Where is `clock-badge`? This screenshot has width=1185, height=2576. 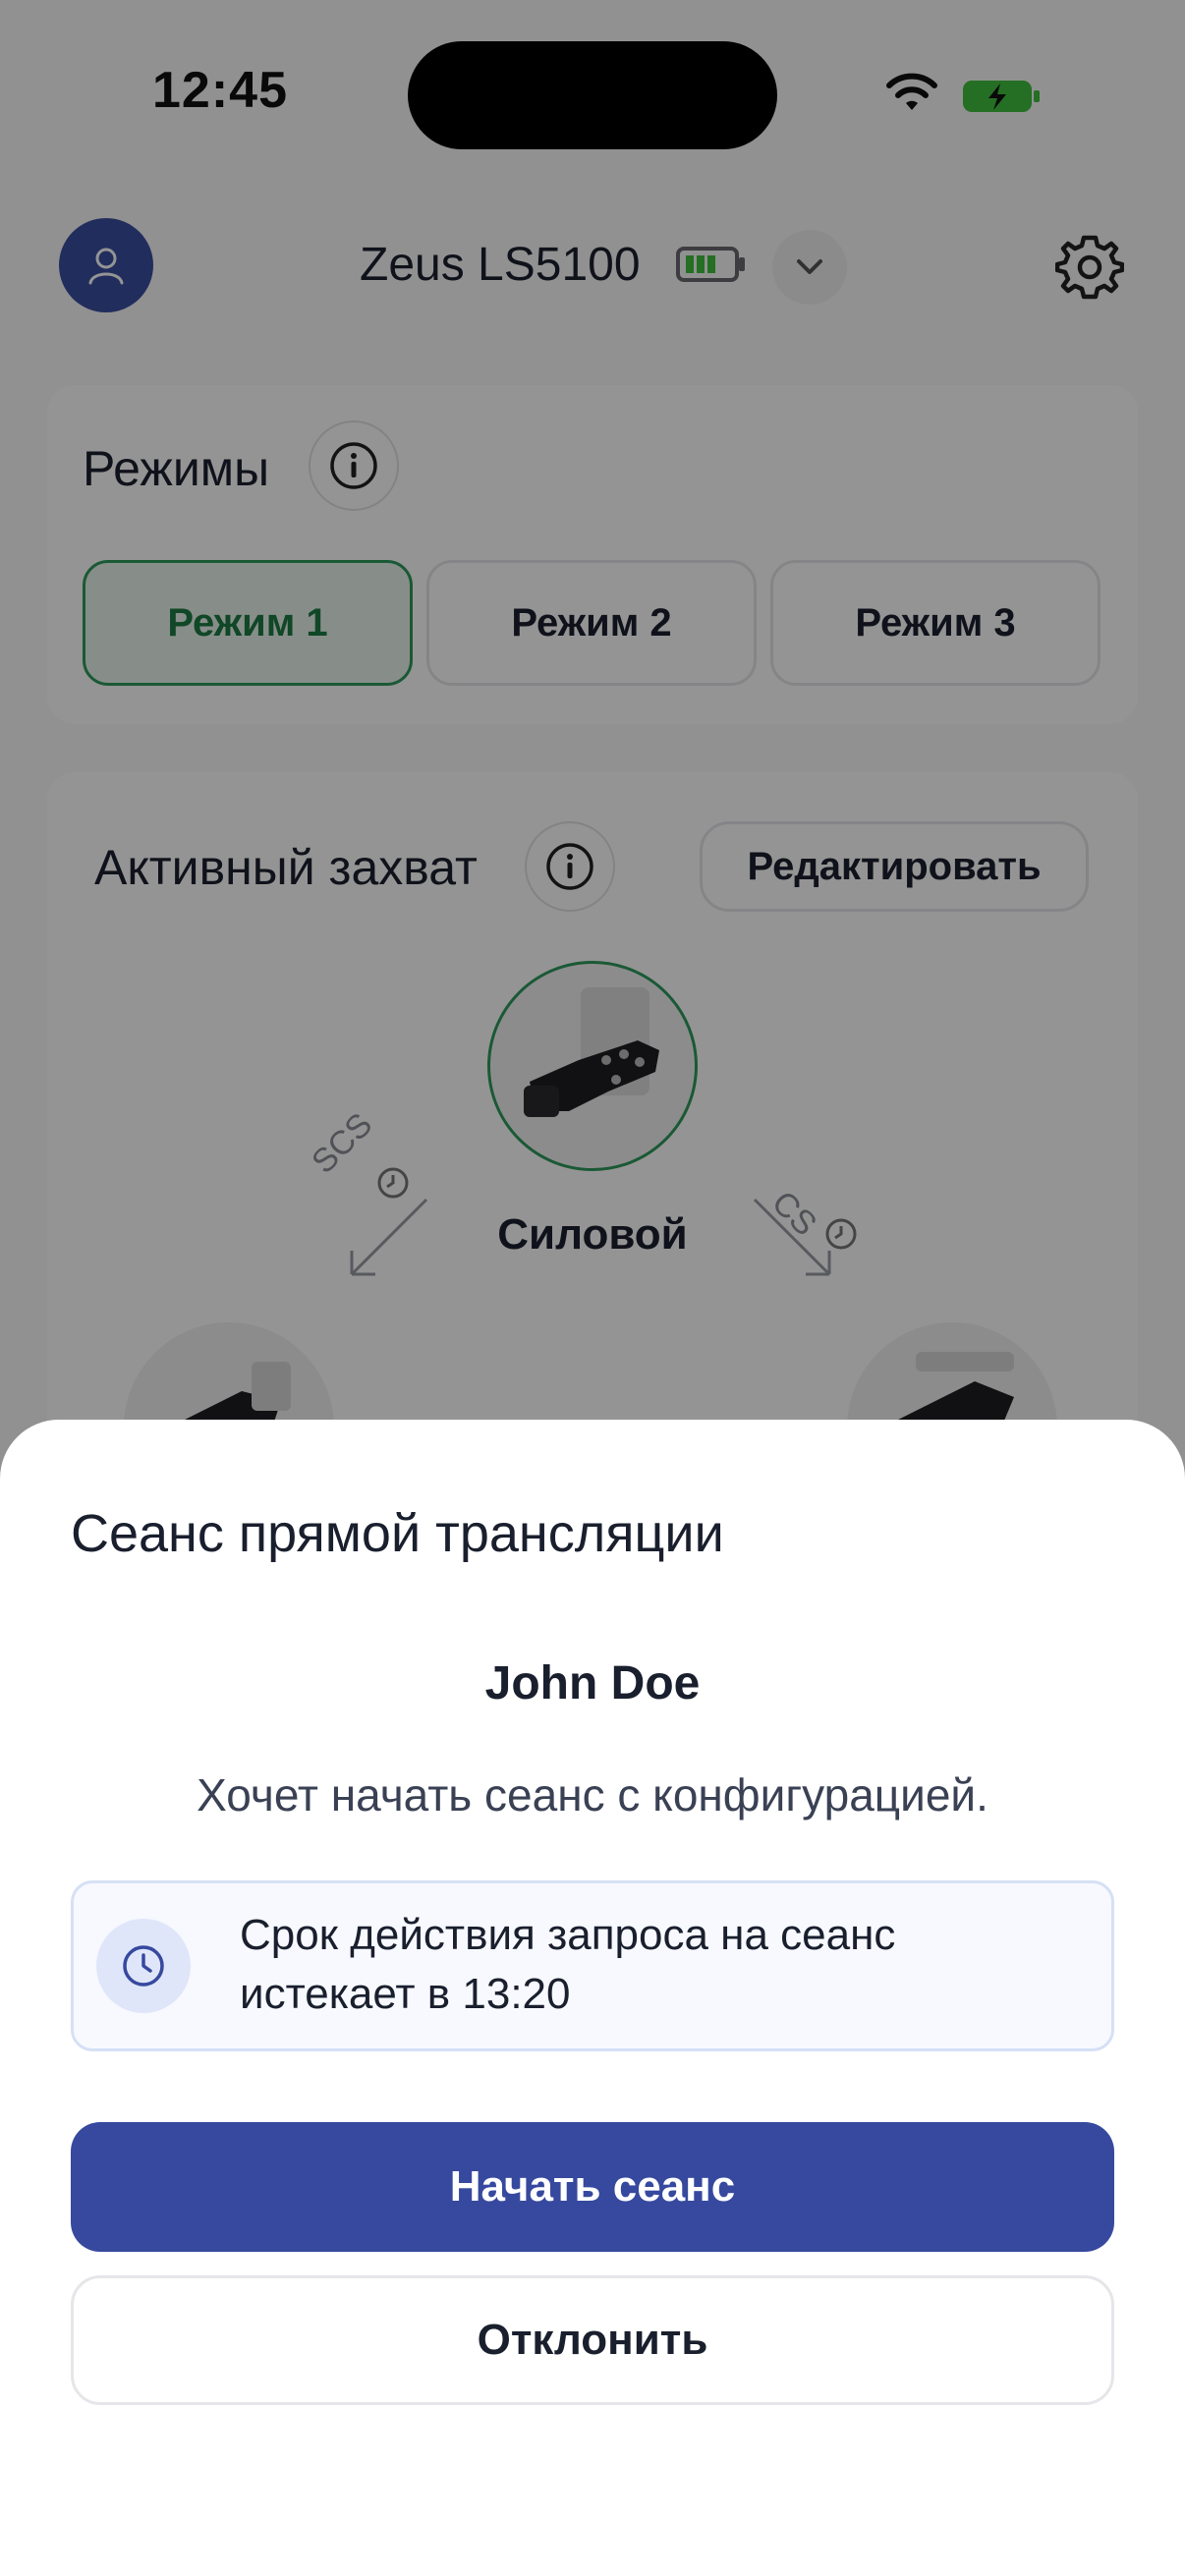
clock-badge is located at coordinates (144, 1966).